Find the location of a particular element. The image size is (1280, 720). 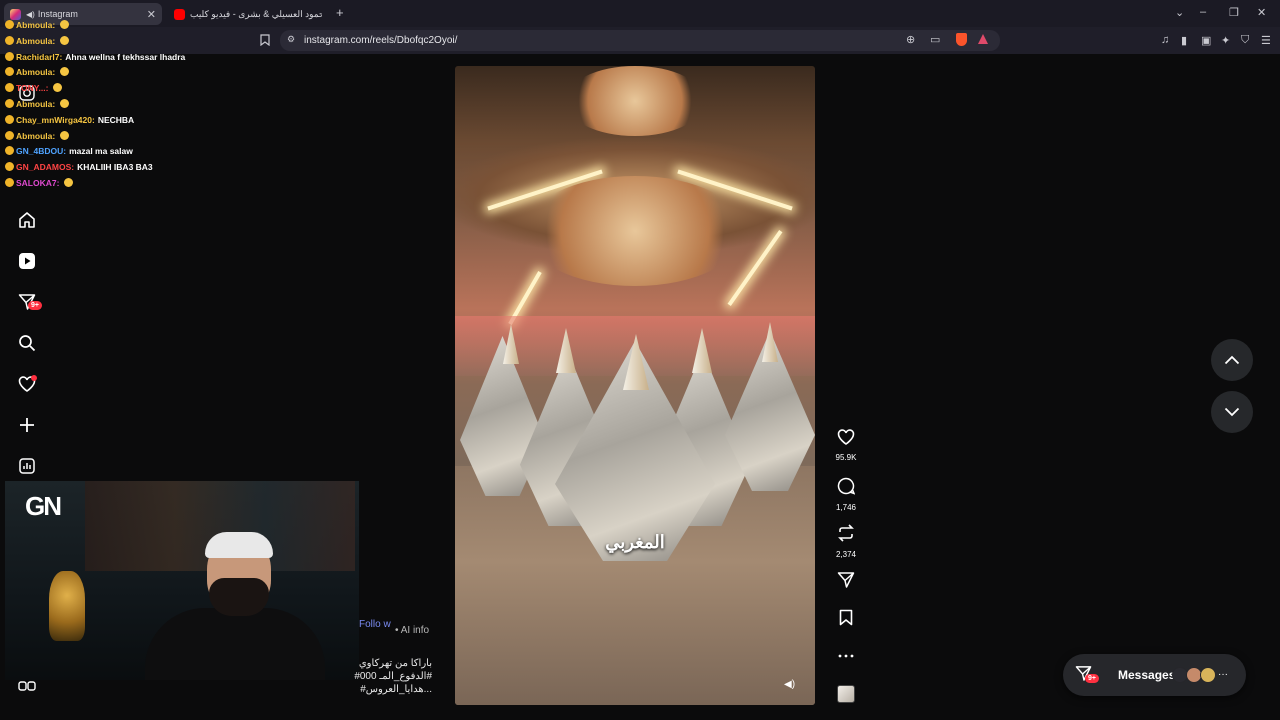

media-icon: ♫ is located at coordinates (1165, 40).